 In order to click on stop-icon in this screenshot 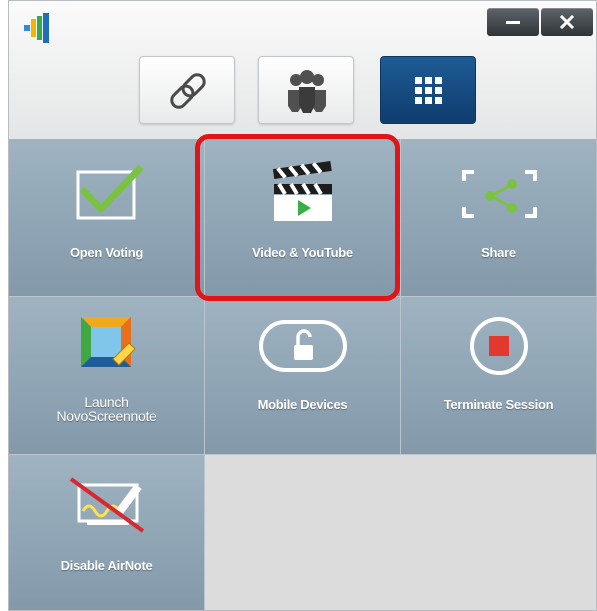, I will do `click(499, 346)`.